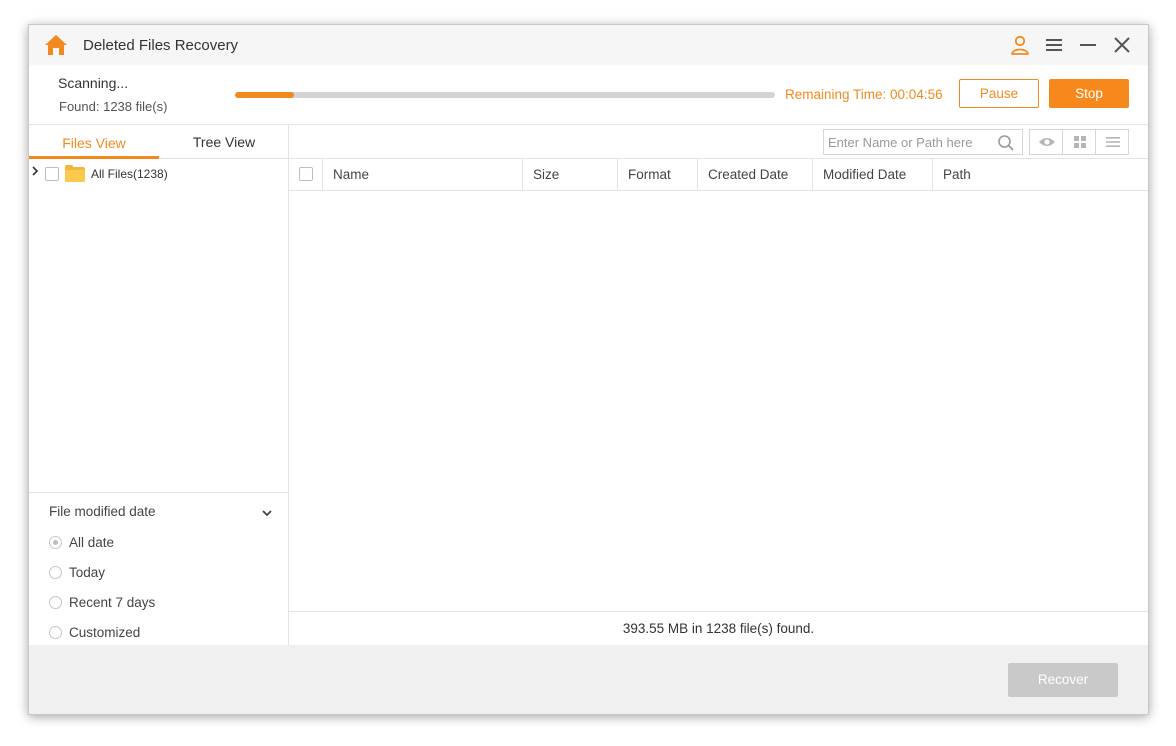  What do you see at coordinates (102, 511) in the screenshot?
I see `filter-title: File modified date` at bounding box center [102, 511].